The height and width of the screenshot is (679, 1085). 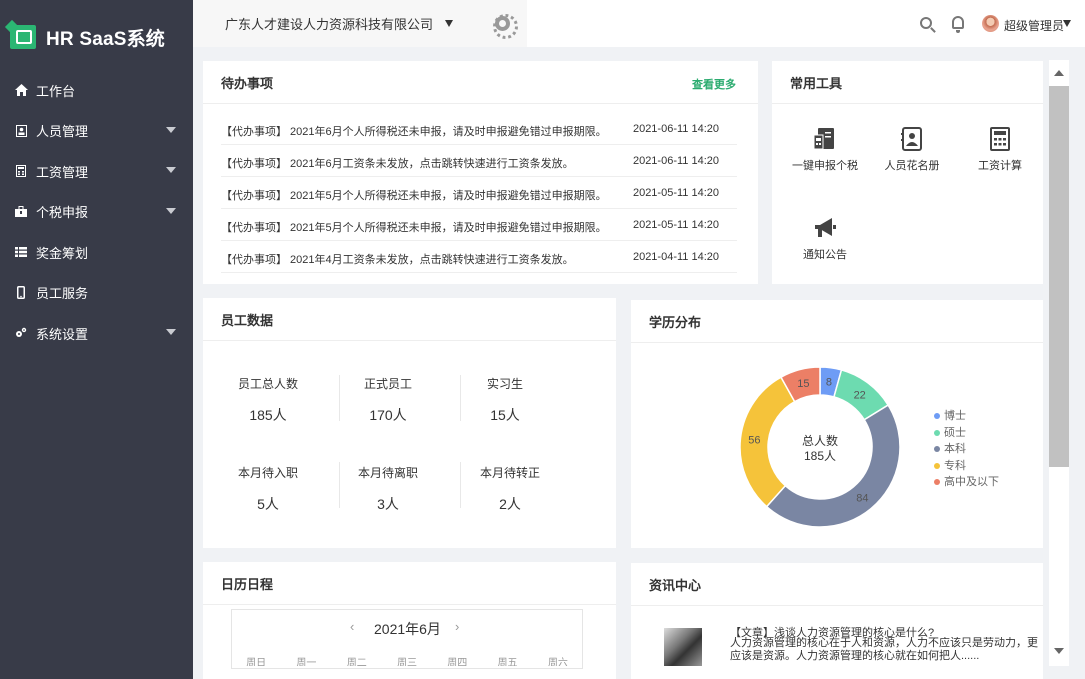 I want to click on scroll-up-icon, so click(x=1059, y=73).